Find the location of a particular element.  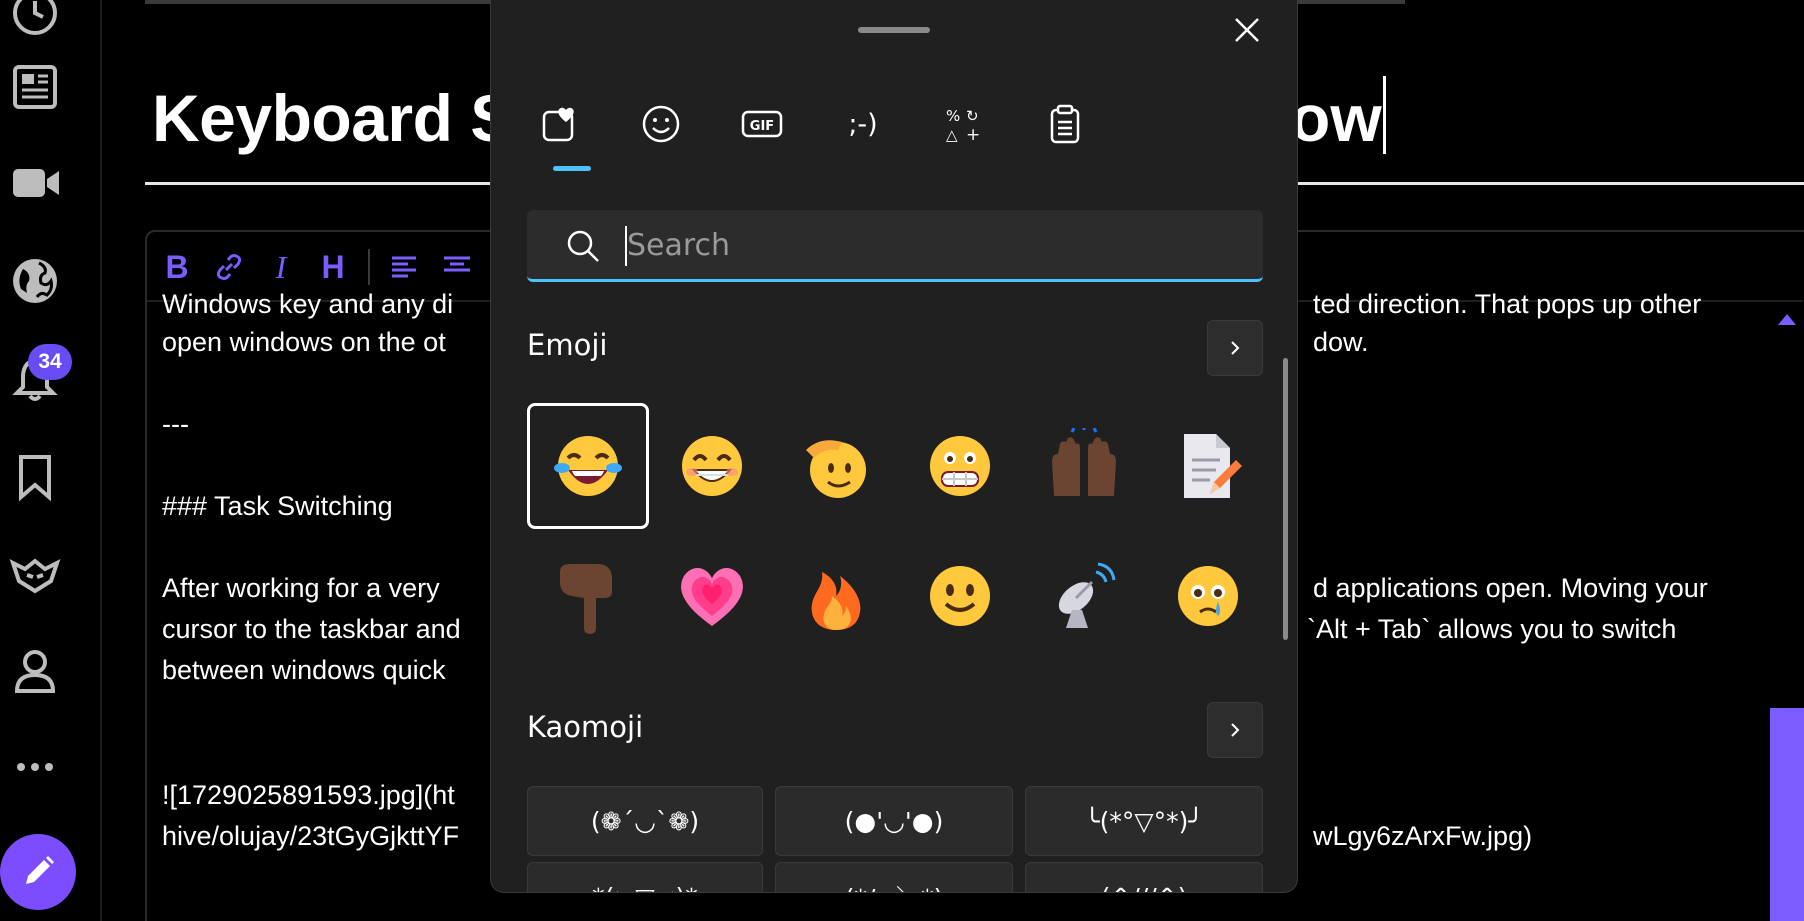

sidebar-item-news is located at coordinates (35, 87).